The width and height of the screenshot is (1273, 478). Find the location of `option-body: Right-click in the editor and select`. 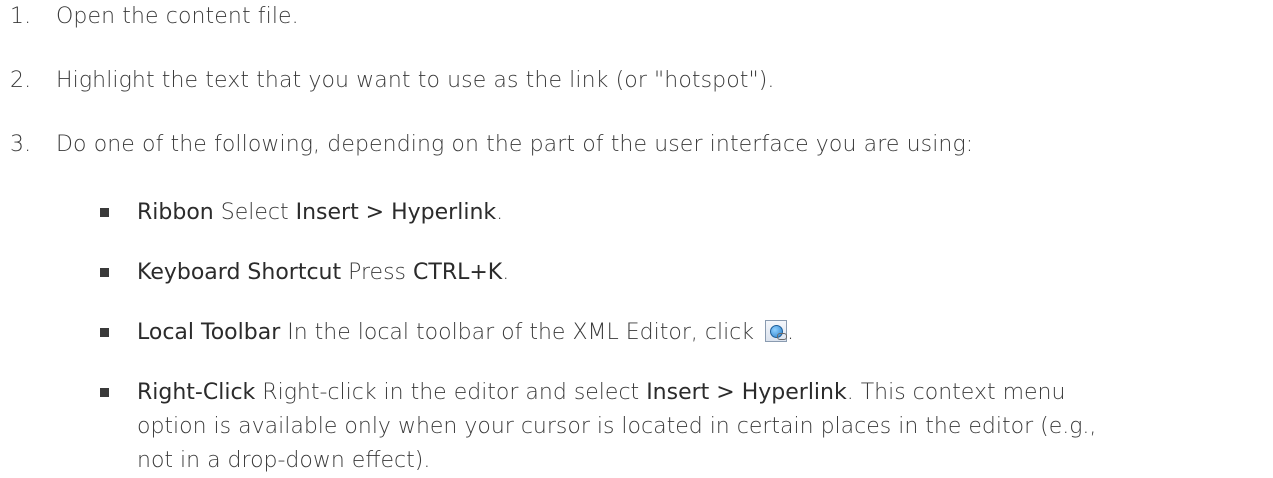

option-body: Right-click in the editor and select is located at coordinates (451, 392).